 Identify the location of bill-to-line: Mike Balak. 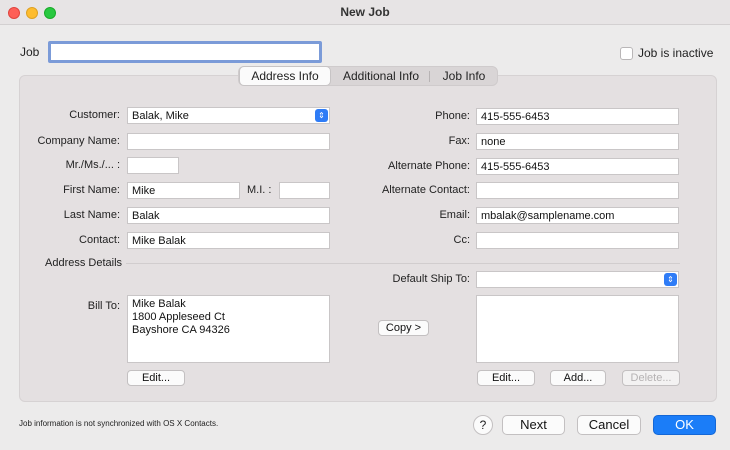
(159, 304).